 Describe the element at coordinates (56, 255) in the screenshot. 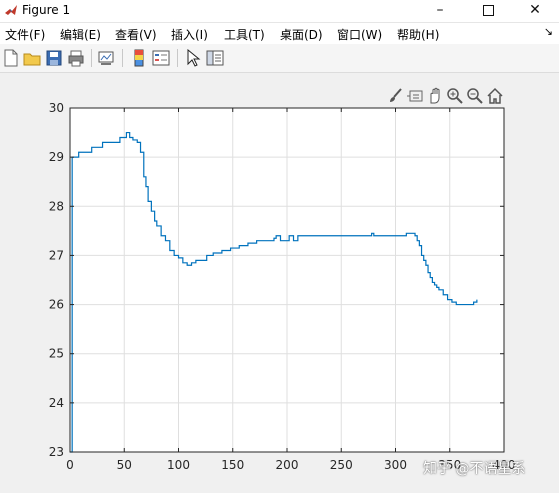

I see `y-tick-label: 27` at that location.